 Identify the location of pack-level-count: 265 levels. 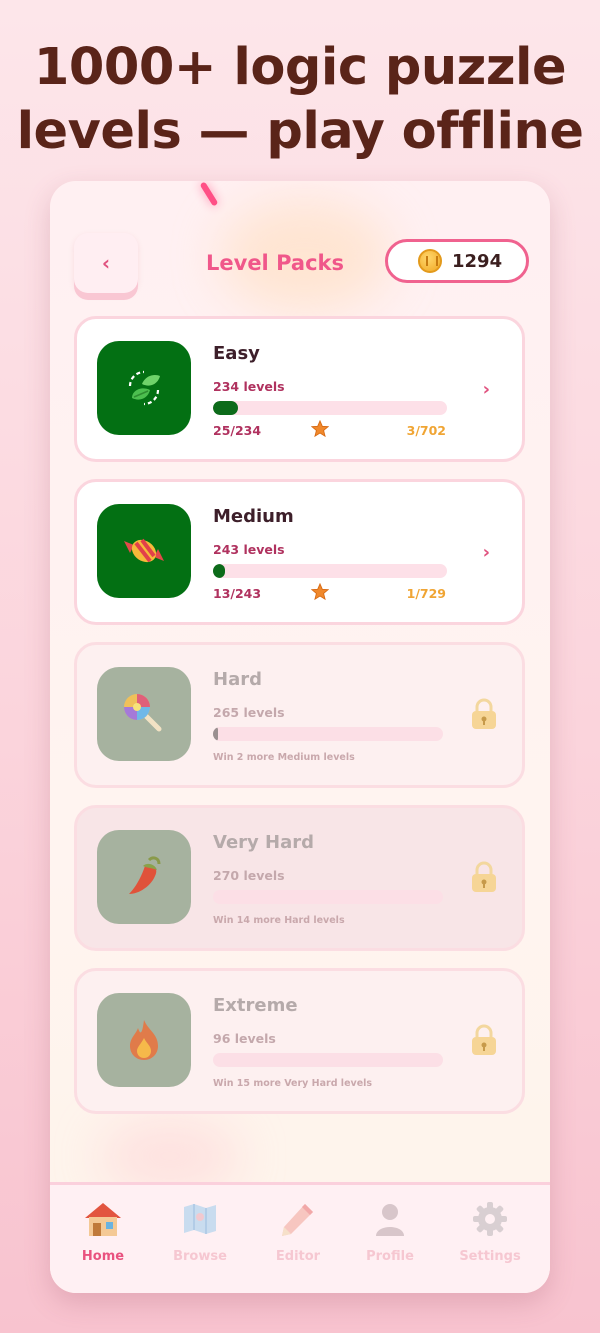
(249, 712).